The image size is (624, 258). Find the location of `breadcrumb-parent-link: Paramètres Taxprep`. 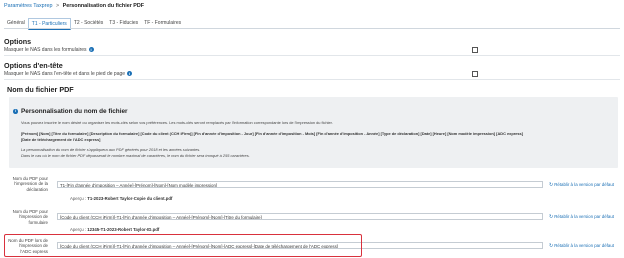

breadcrumb-parent-link: Paramètres Taxprep is located at coordinates (28, 6).